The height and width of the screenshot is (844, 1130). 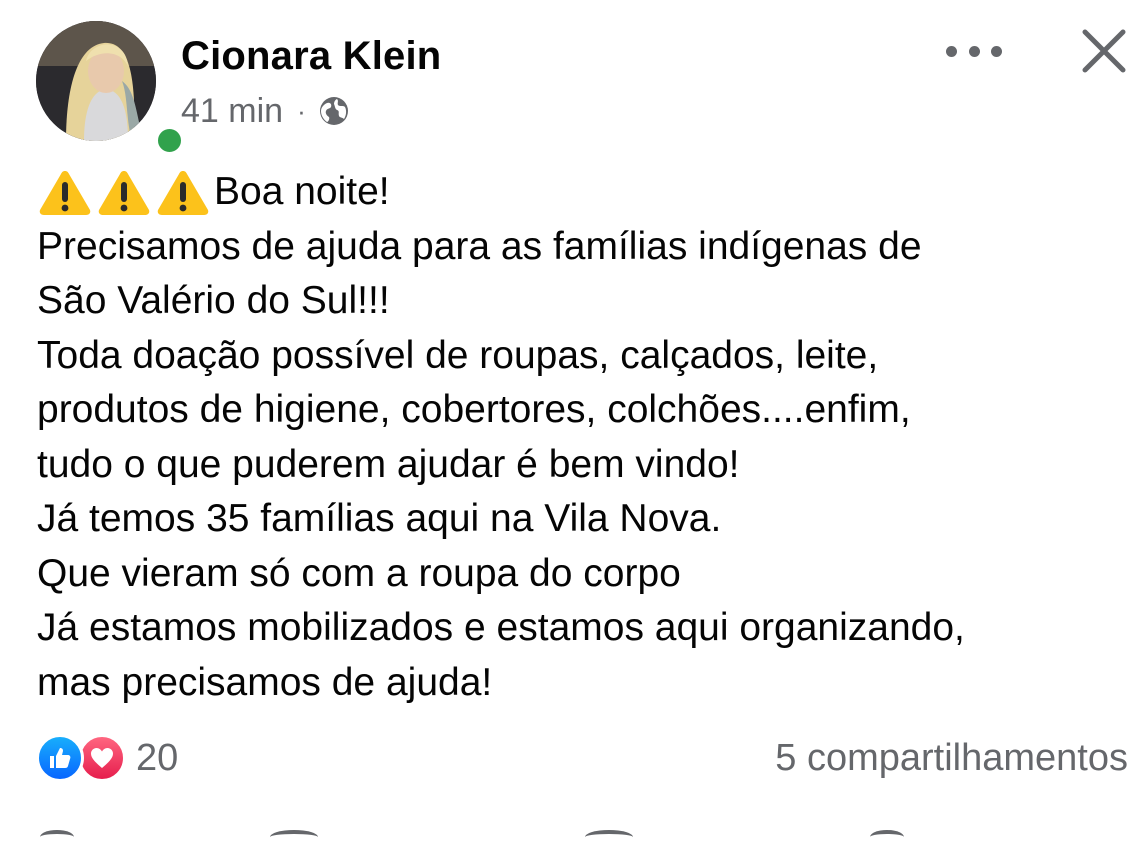 I want to click on reactions-summary: 20, so click(x=107, y=758).